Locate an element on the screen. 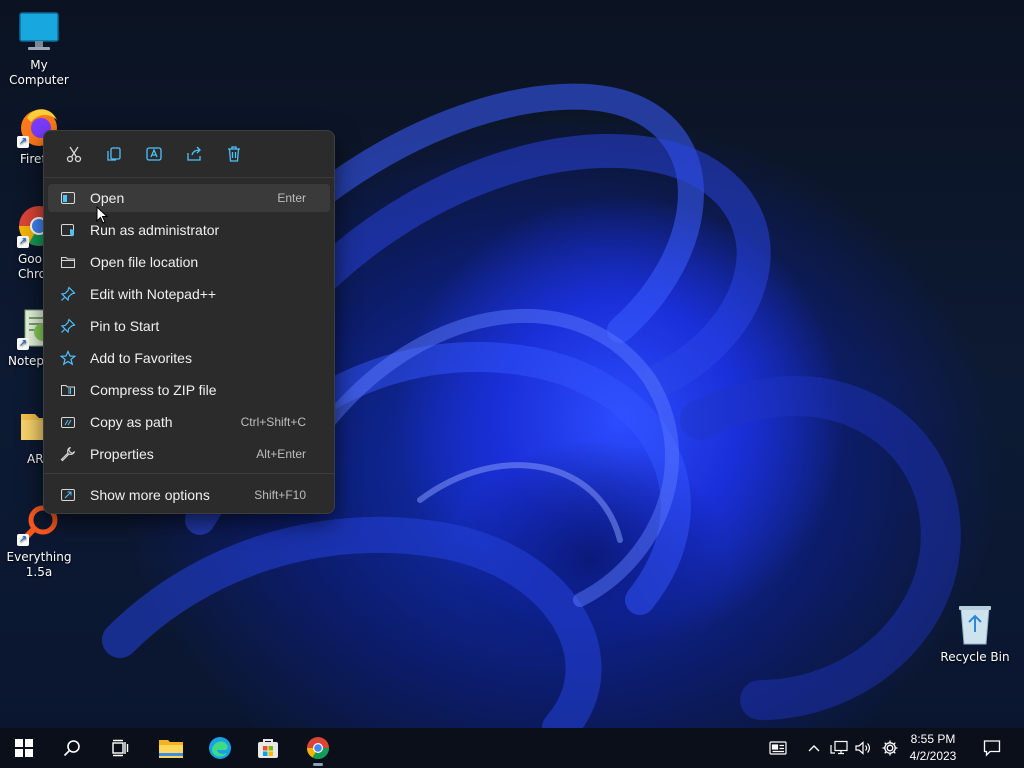 This screenshot has width=1024, height=768. tray-volume is located at coordinates (863, 748).